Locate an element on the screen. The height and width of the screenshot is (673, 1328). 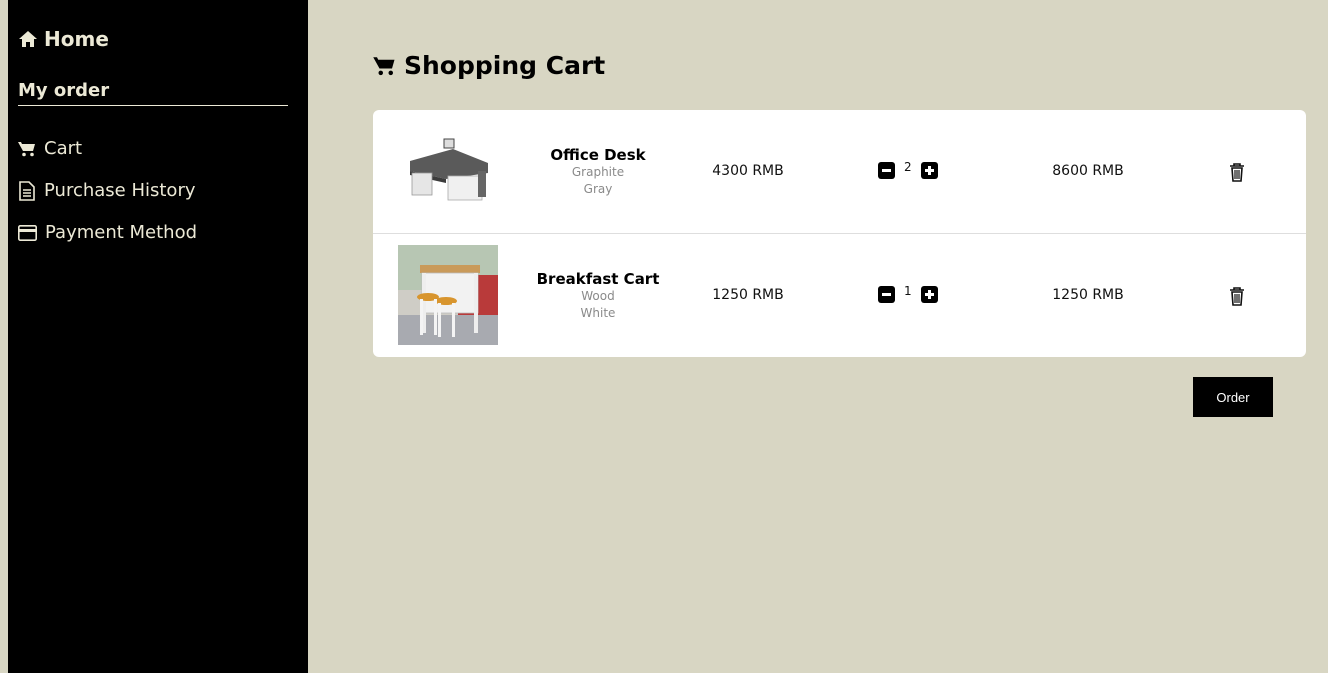
product-name: Office Desk is located at coordinates (598, 155).